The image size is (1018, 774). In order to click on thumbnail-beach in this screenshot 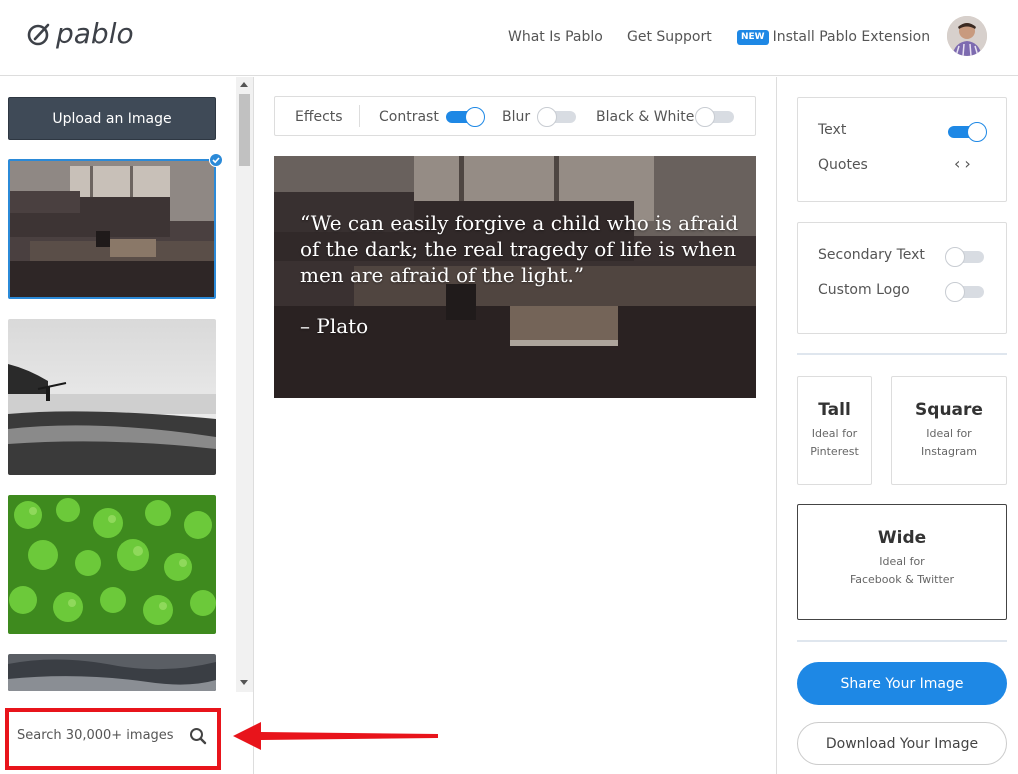, I will do `click(112, 397)`.